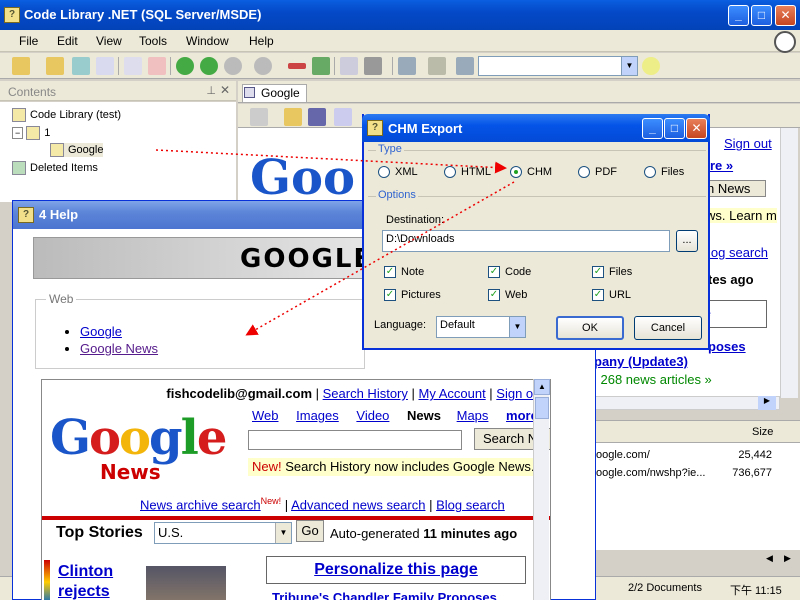 This screenshot has width=800, height=600. What do you see at coordinates (225, 90) in the screenshot?
I see `pane-close-icon: ✕` at bounding box center [225, 90].